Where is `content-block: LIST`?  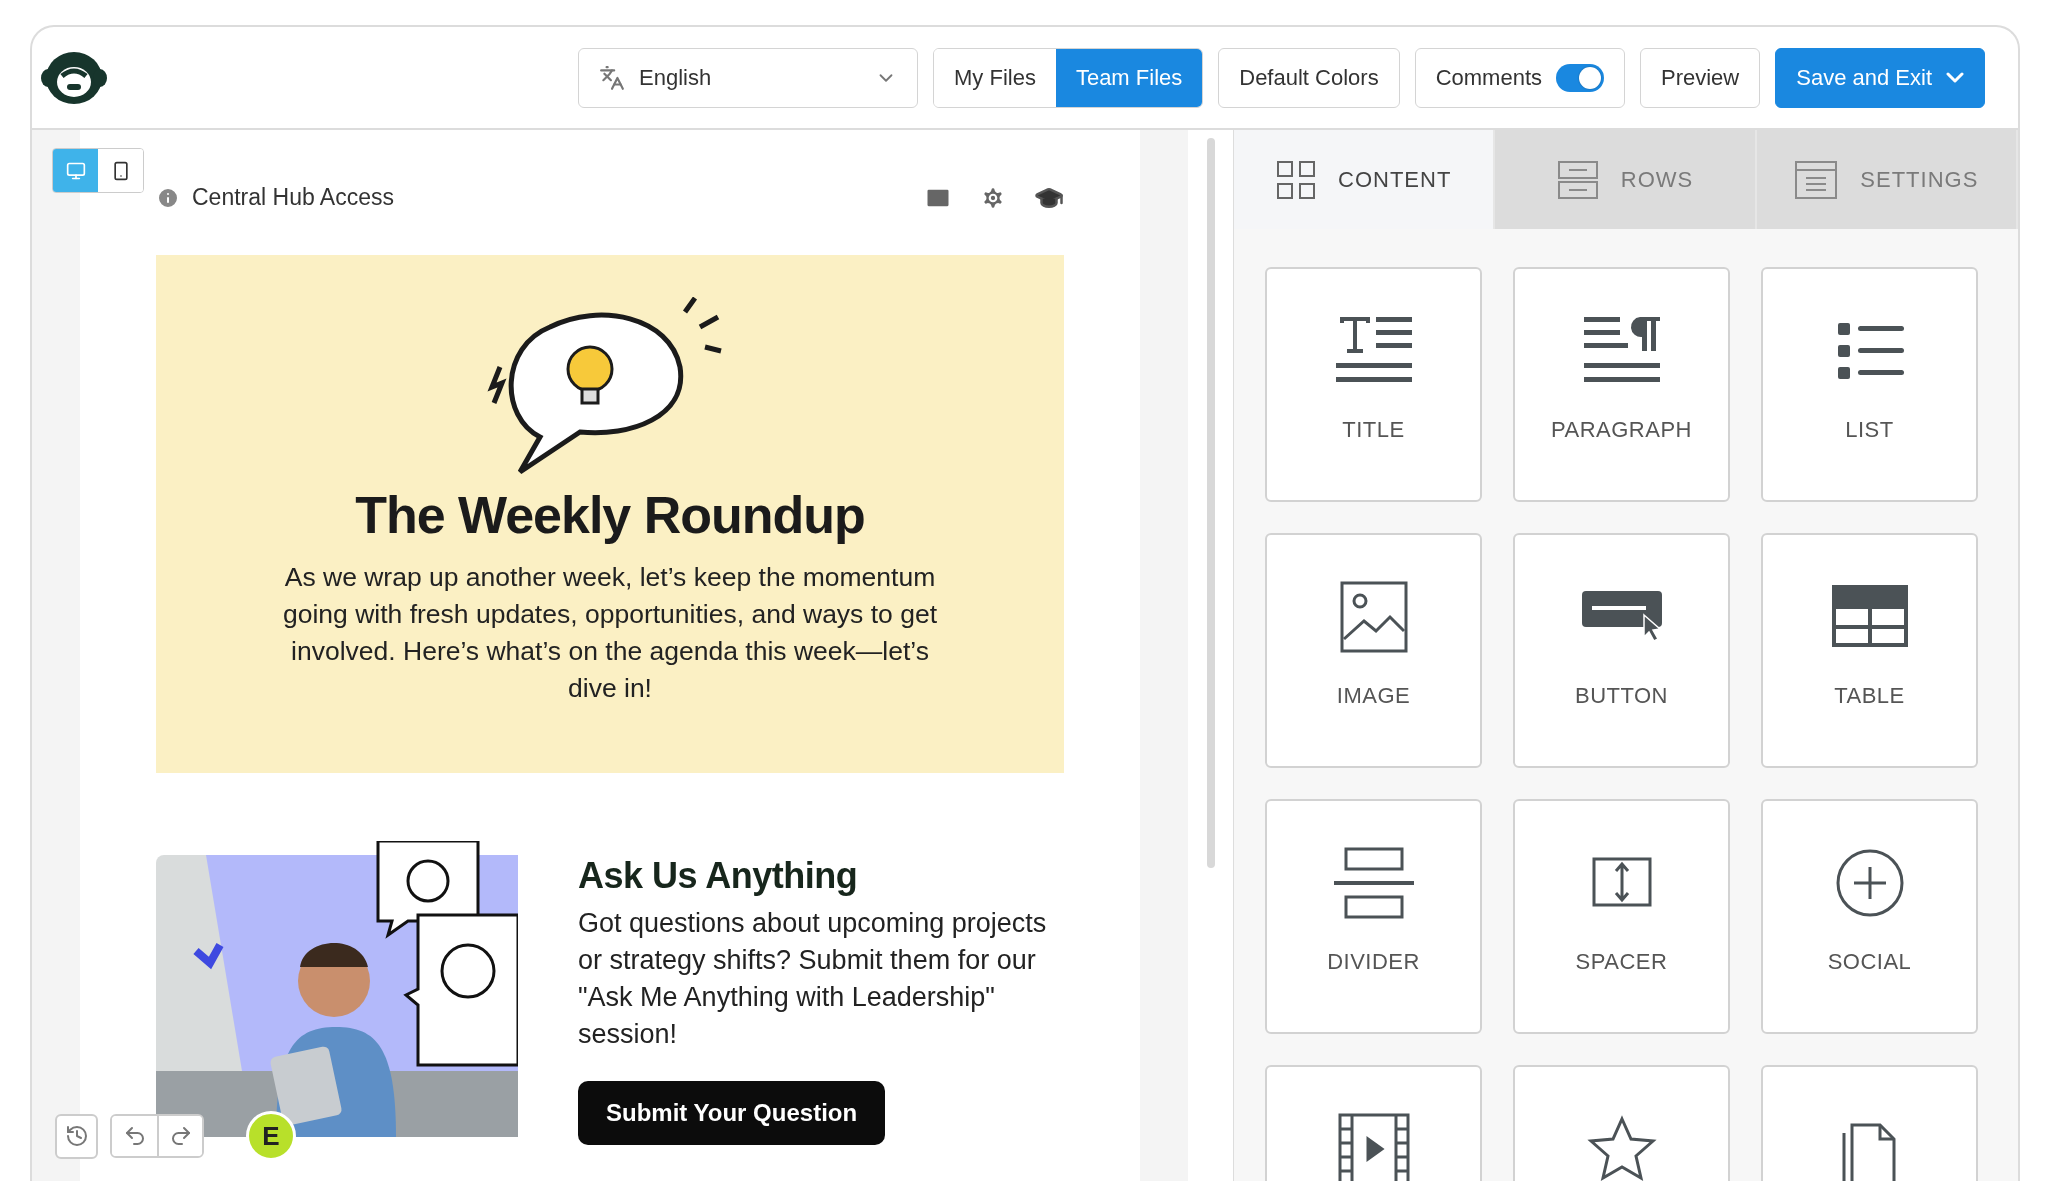 content-block: LIST is located at coordinates (1869, 384).